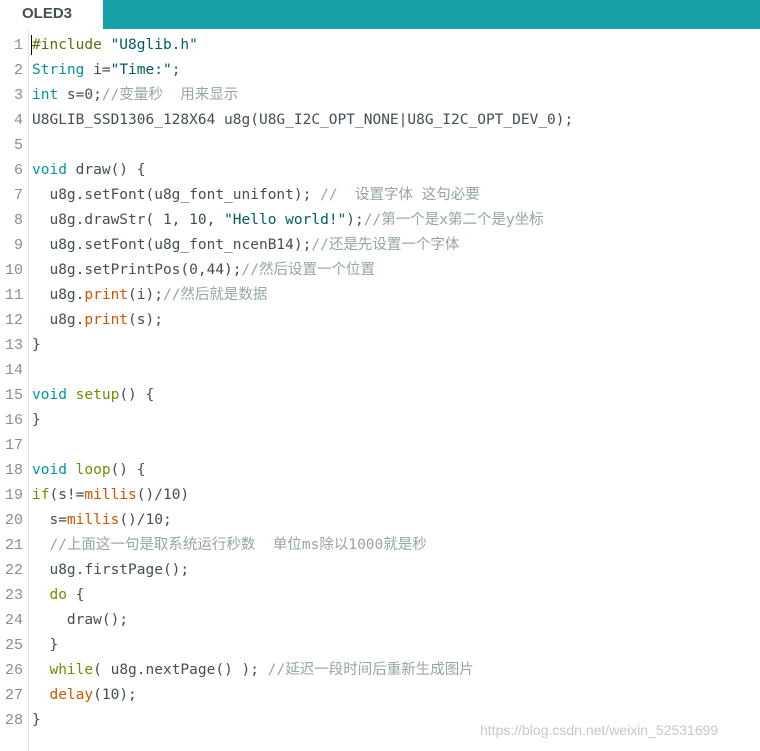 The image size is (760, 751). I want to click on code-token: //变量秒 用来显示, so click(170, 95).